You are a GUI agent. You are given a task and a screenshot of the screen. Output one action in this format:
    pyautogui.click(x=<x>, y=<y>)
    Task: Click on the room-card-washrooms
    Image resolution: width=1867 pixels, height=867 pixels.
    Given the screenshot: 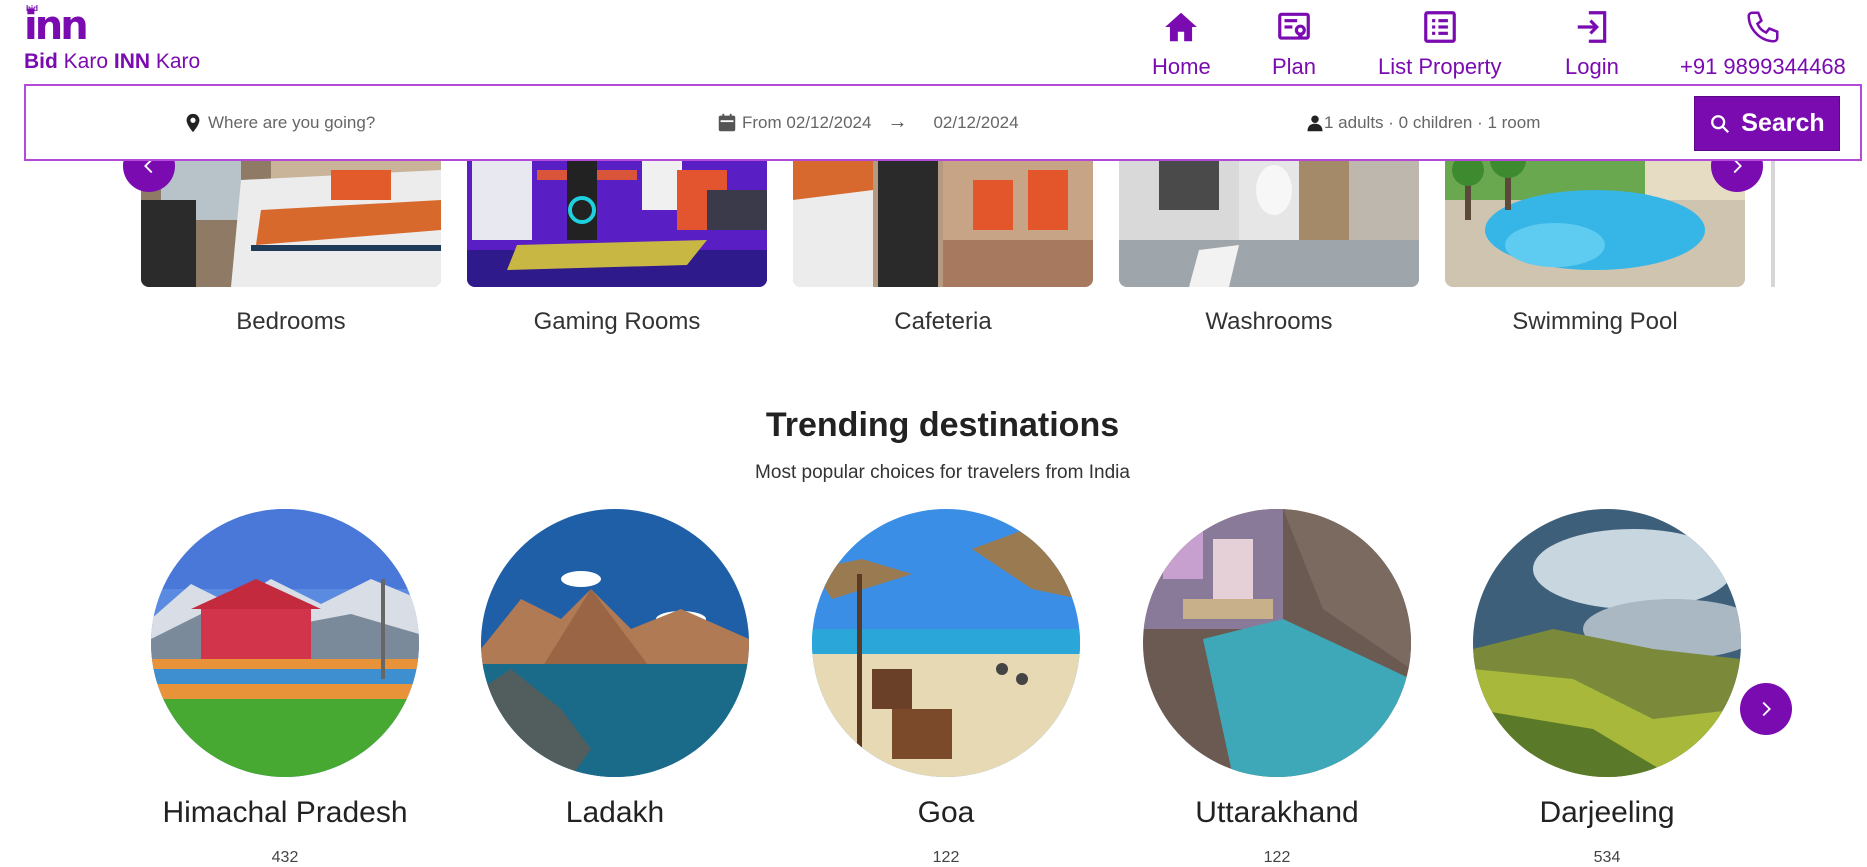 What is the action you would take?
    pyautogui.click(x=1269, y=218)
    